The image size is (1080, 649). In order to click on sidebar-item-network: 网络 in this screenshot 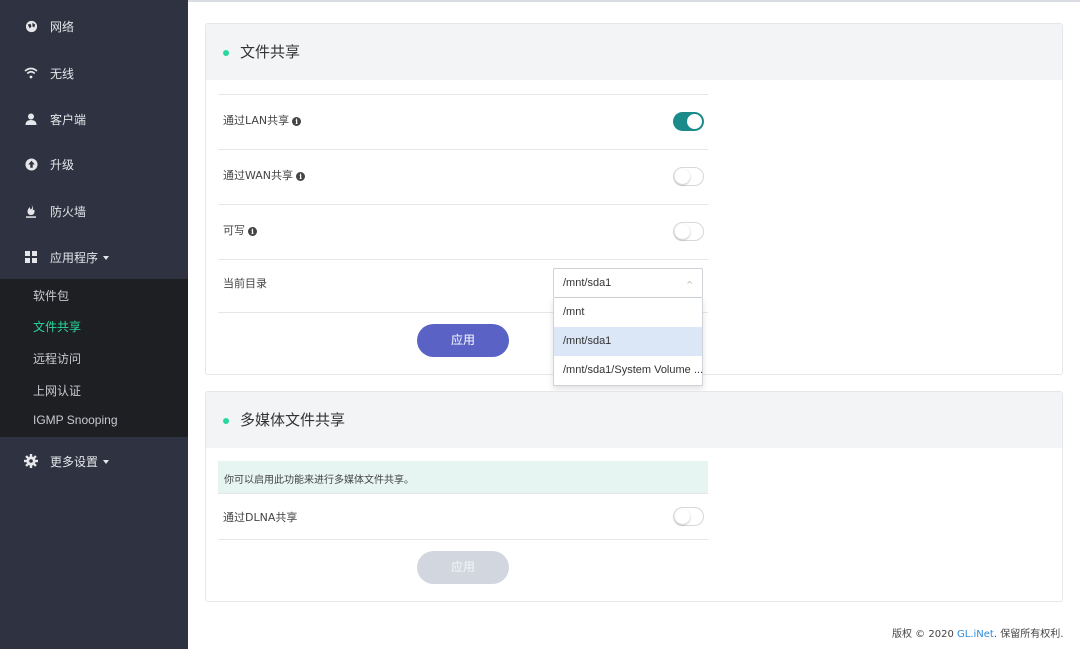, I will do `click(94, 26)`.